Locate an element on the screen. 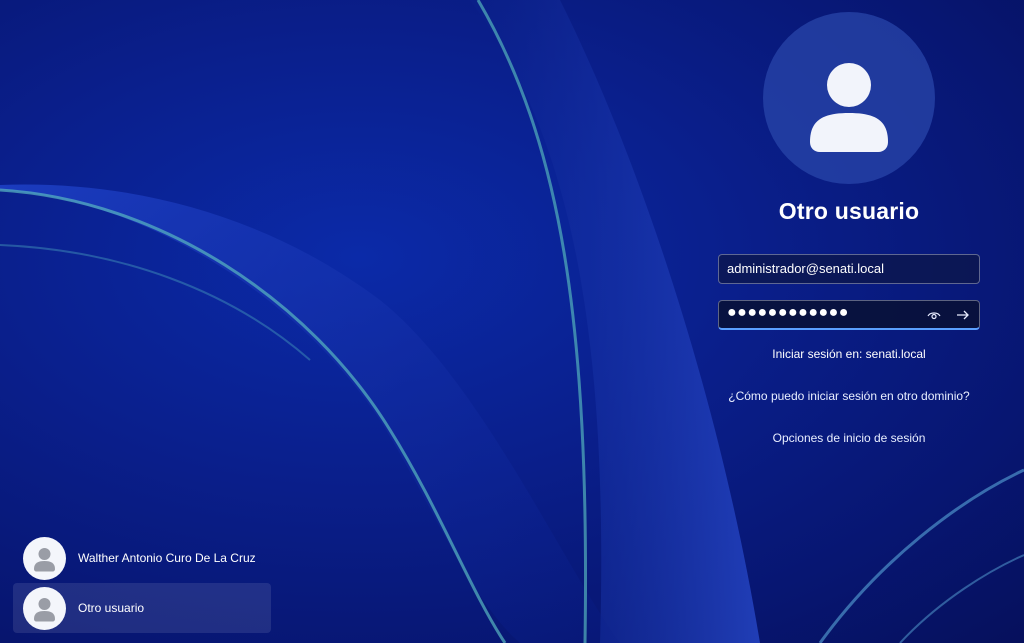 The width and height of the screenshot is (1024, 643). user-list-item: Walther Antonio Curo De La Cruz is located at coordinates (142, 558).